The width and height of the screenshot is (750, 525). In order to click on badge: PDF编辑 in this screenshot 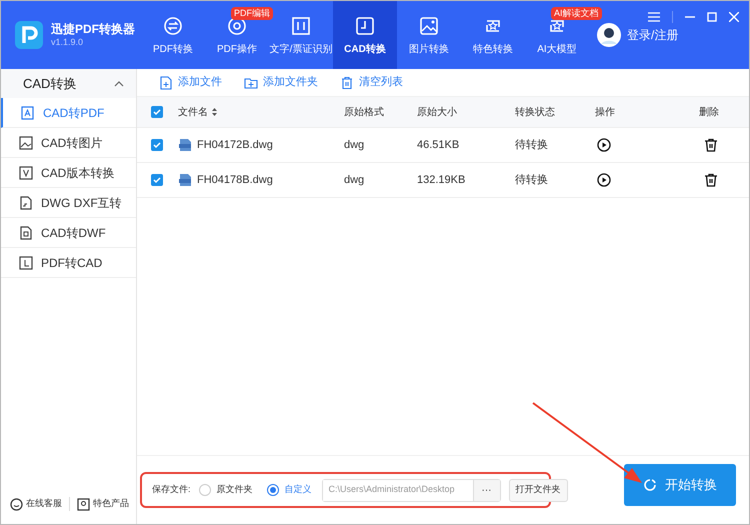, I will do `click(252, 13)`.